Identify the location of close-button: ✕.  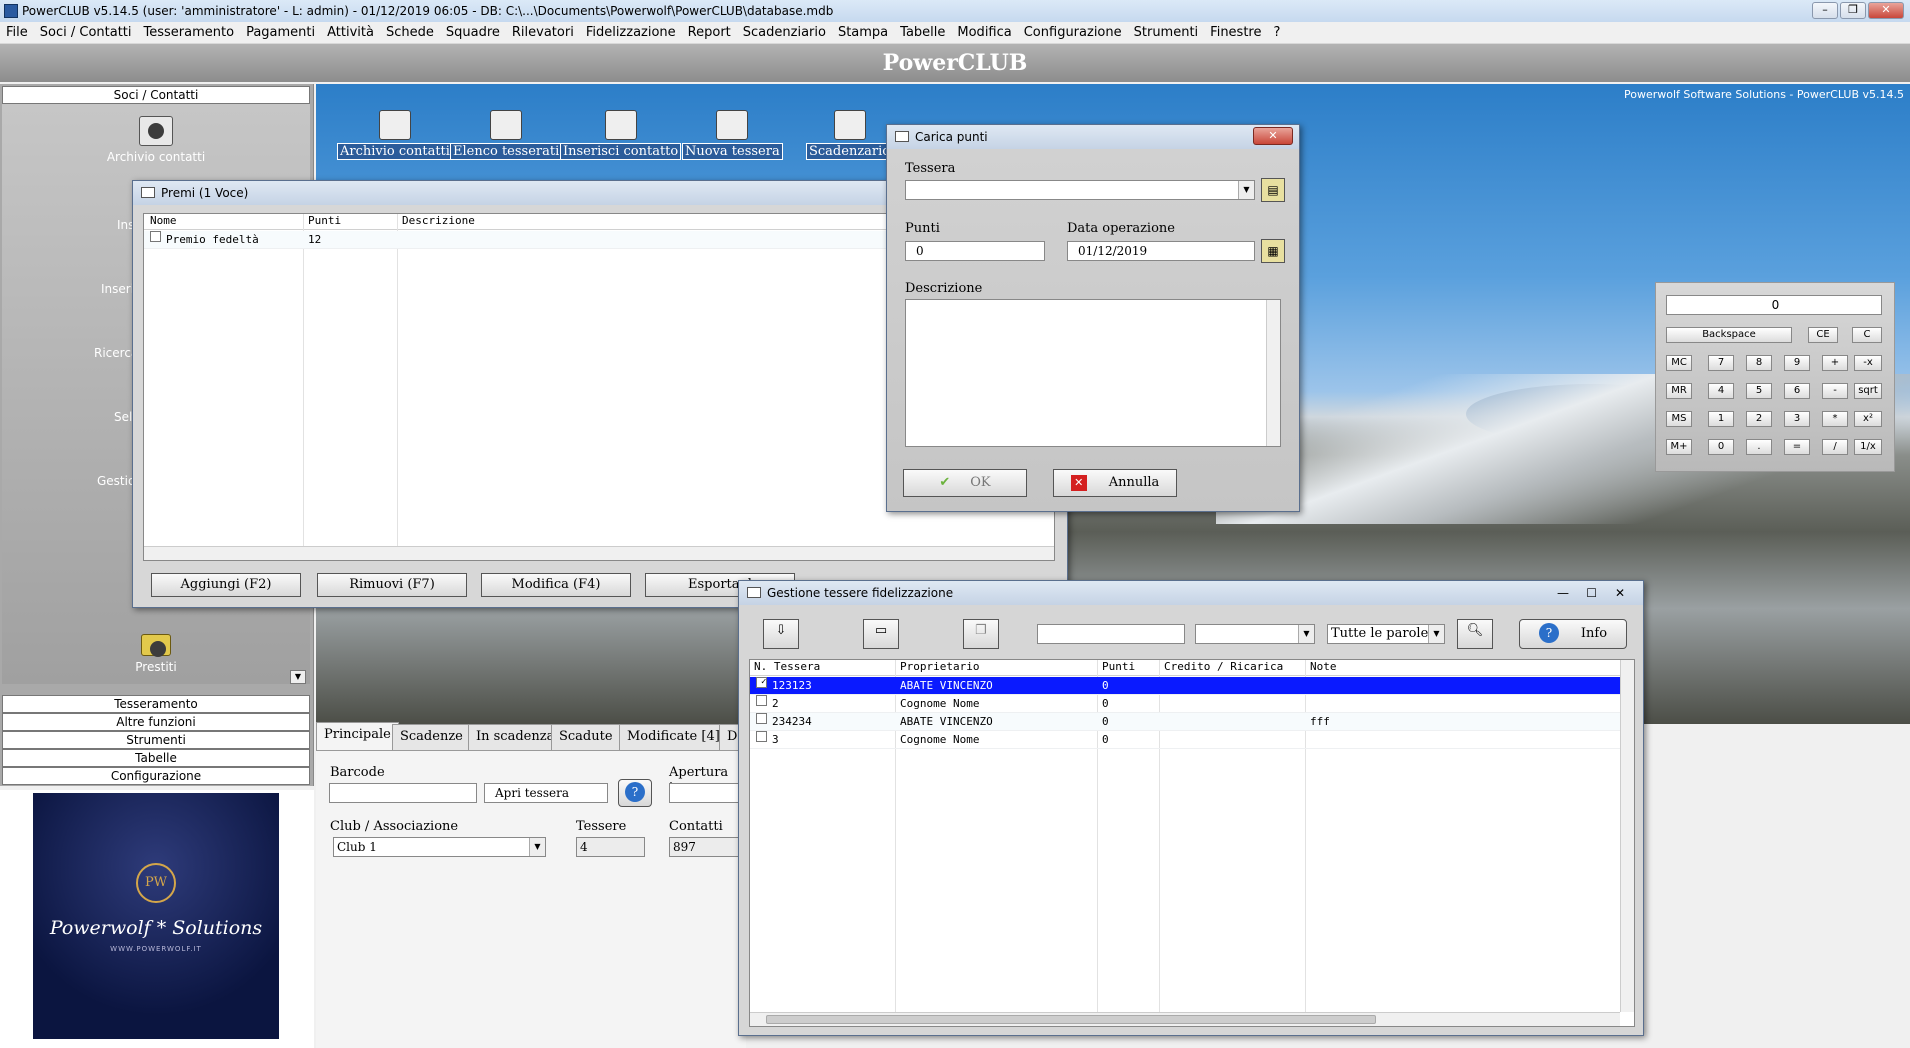
(1886, 10).